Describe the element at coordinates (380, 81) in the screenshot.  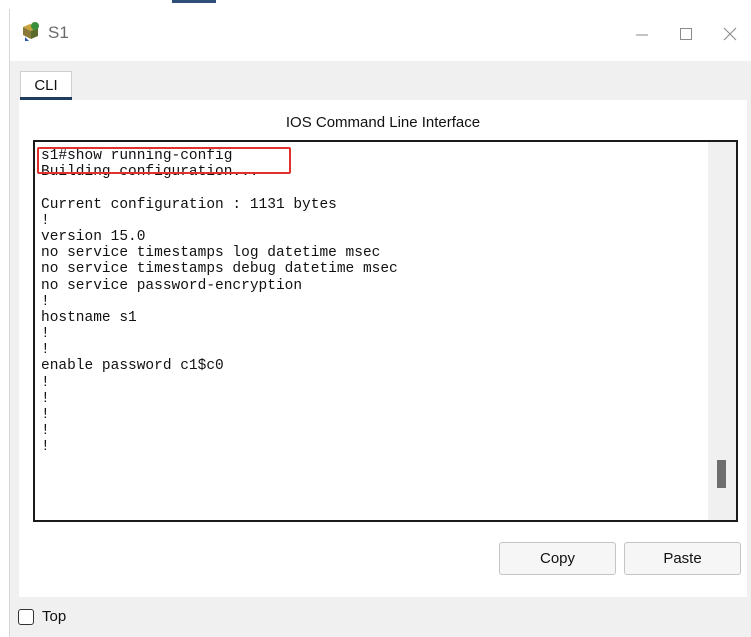
I see `tab-bar: CLI` at that location.